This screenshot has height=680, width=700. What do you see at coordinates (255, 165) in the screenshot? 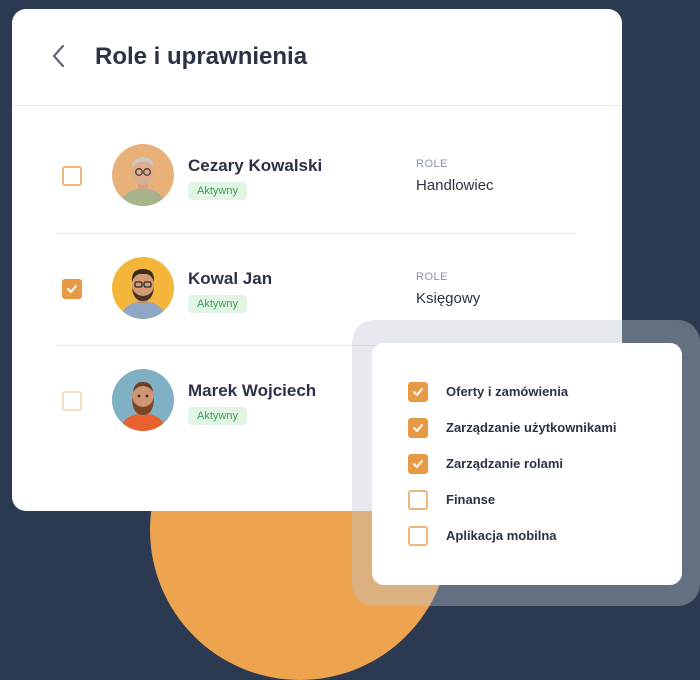
I see `user-name: Cezary Kowalski` at bounding box center [255, 165].